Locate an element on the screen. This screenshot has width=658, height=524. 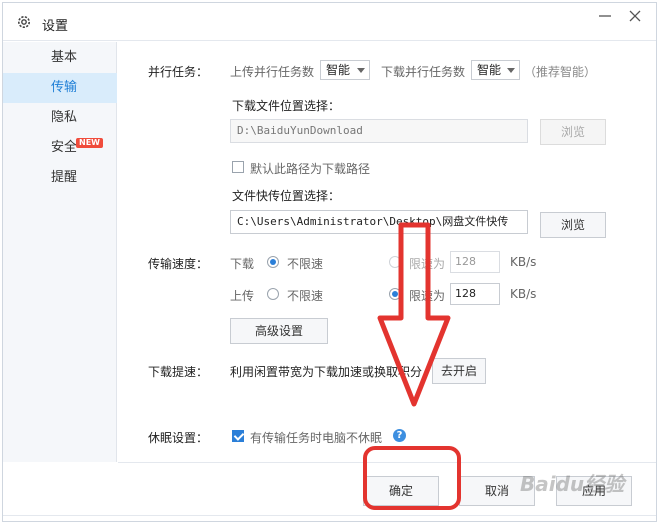
minimize-icon is located at coordinates (605, 16).